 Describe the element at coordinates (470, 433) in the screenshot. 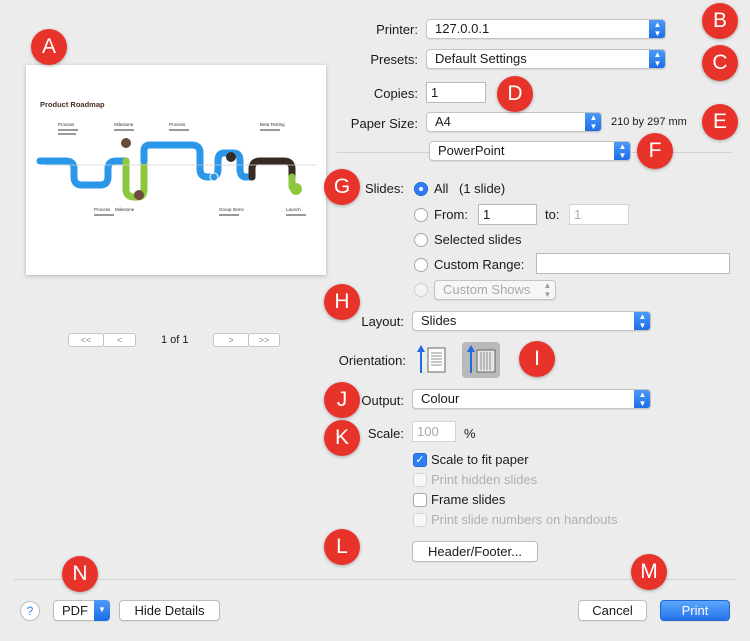

I see `scale-unit: %` at that location.